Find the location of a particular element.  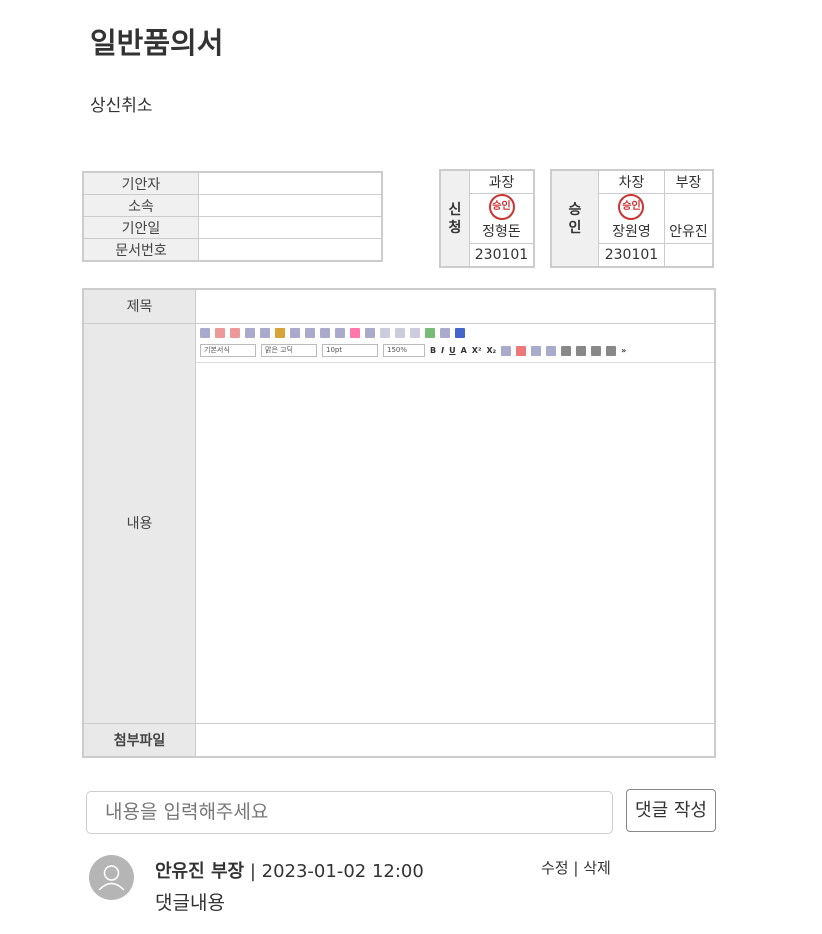

doc-number-value is located at coordinates (290, 250).